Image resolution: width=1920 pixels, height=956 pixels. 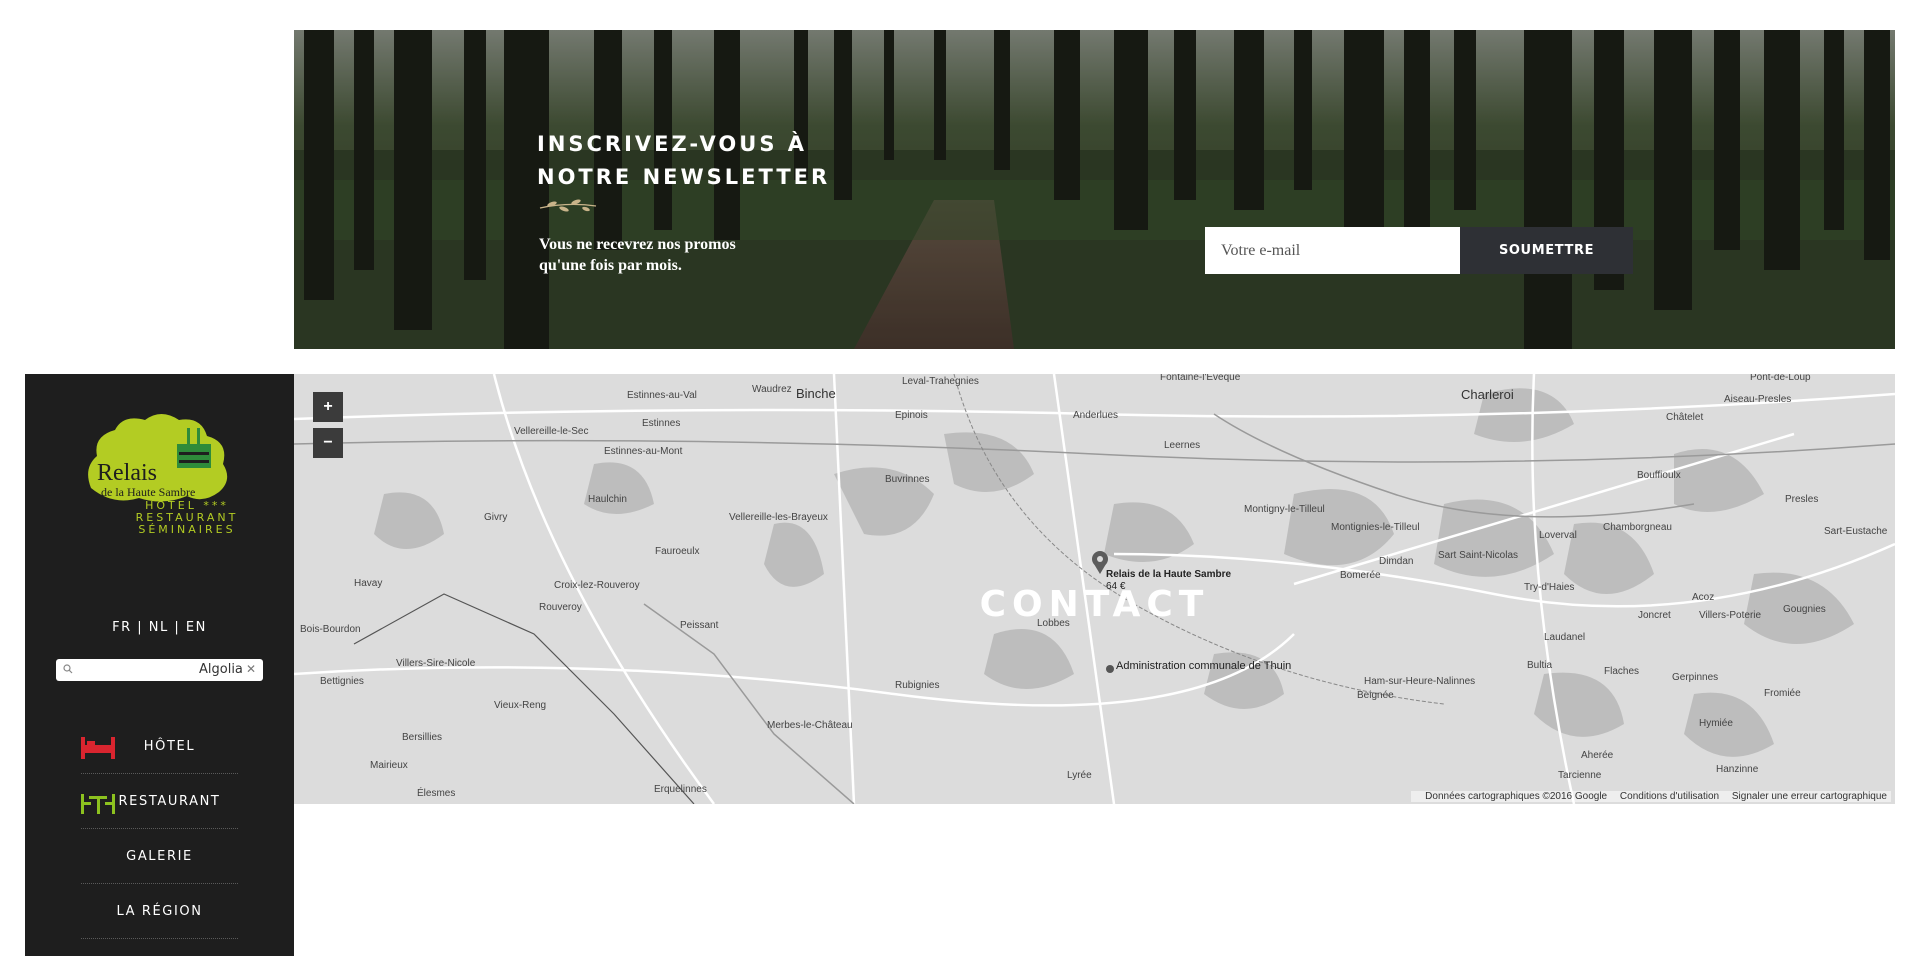 I want to click on place-label: Bersillies, so click(x=422, y=737).